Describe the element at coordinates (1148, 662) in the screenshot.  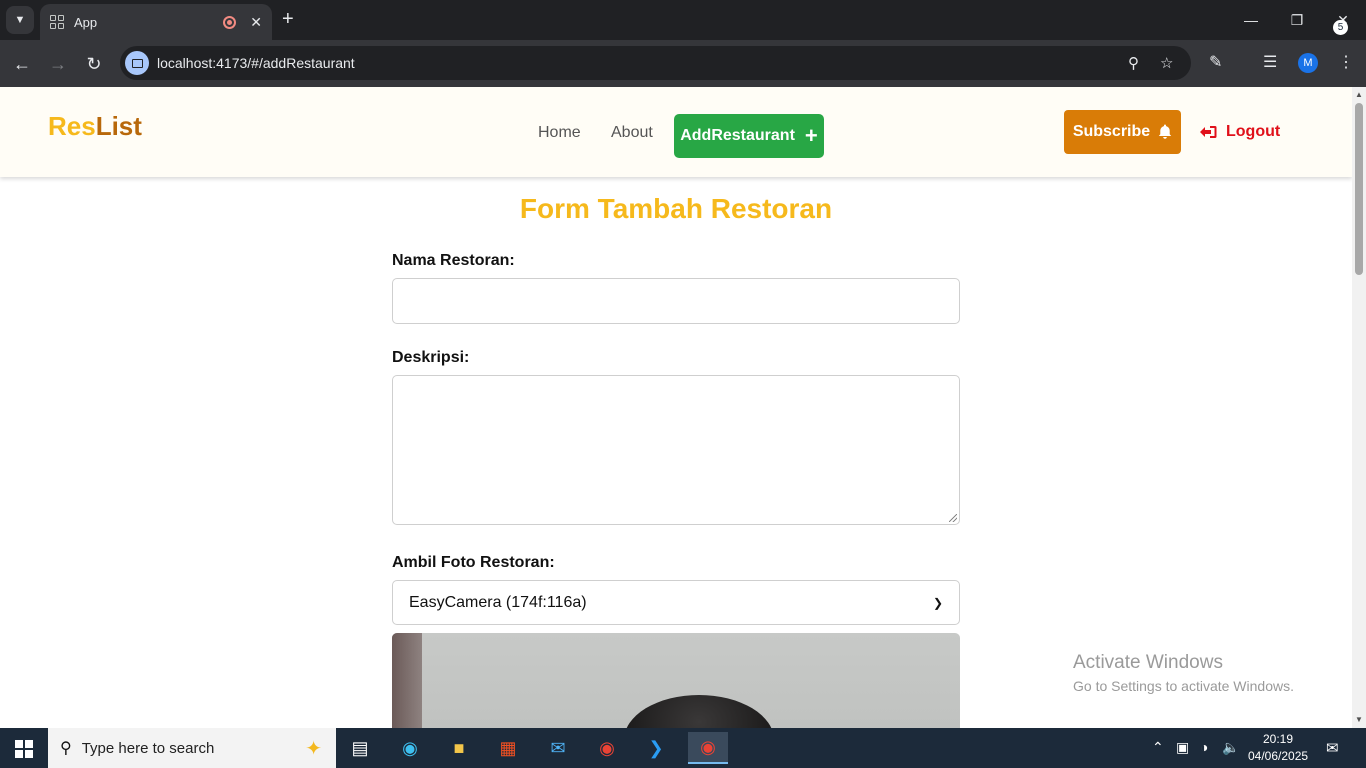
I see `activate-line1: Activate Windows` at that location.